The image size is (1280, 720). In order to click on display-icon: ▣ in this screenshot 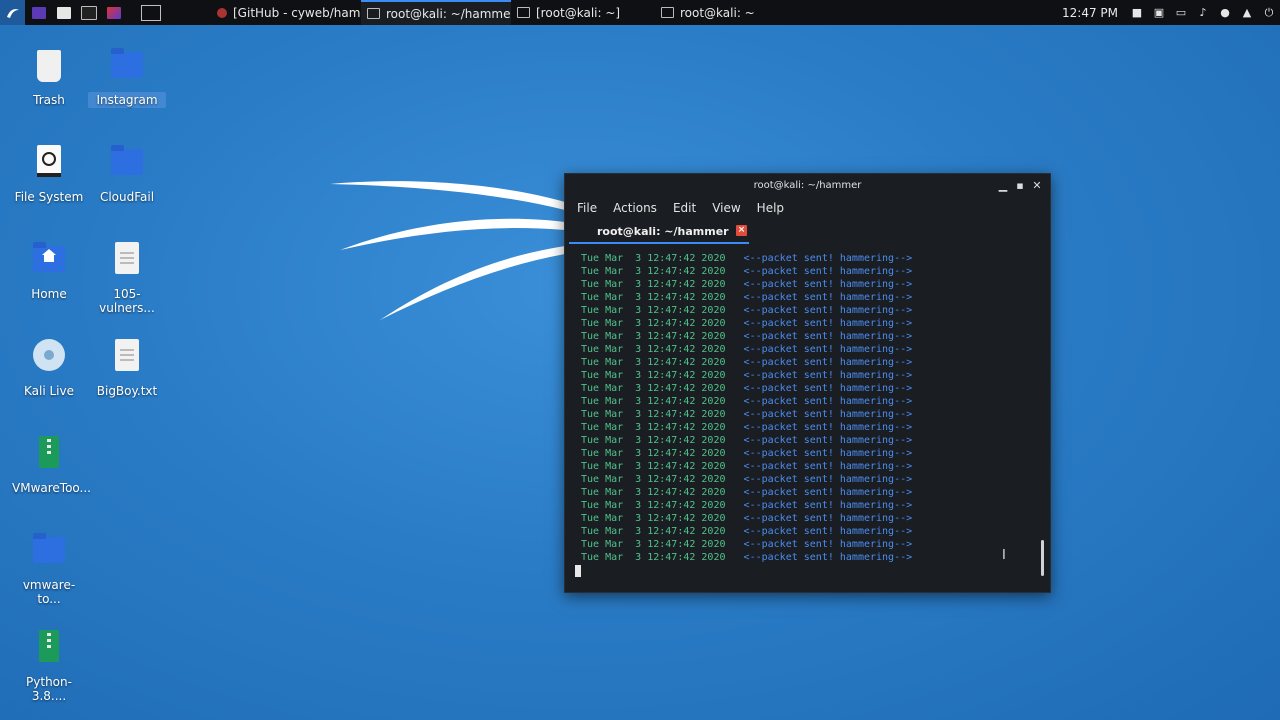, I will do `click(1159, 12)`.